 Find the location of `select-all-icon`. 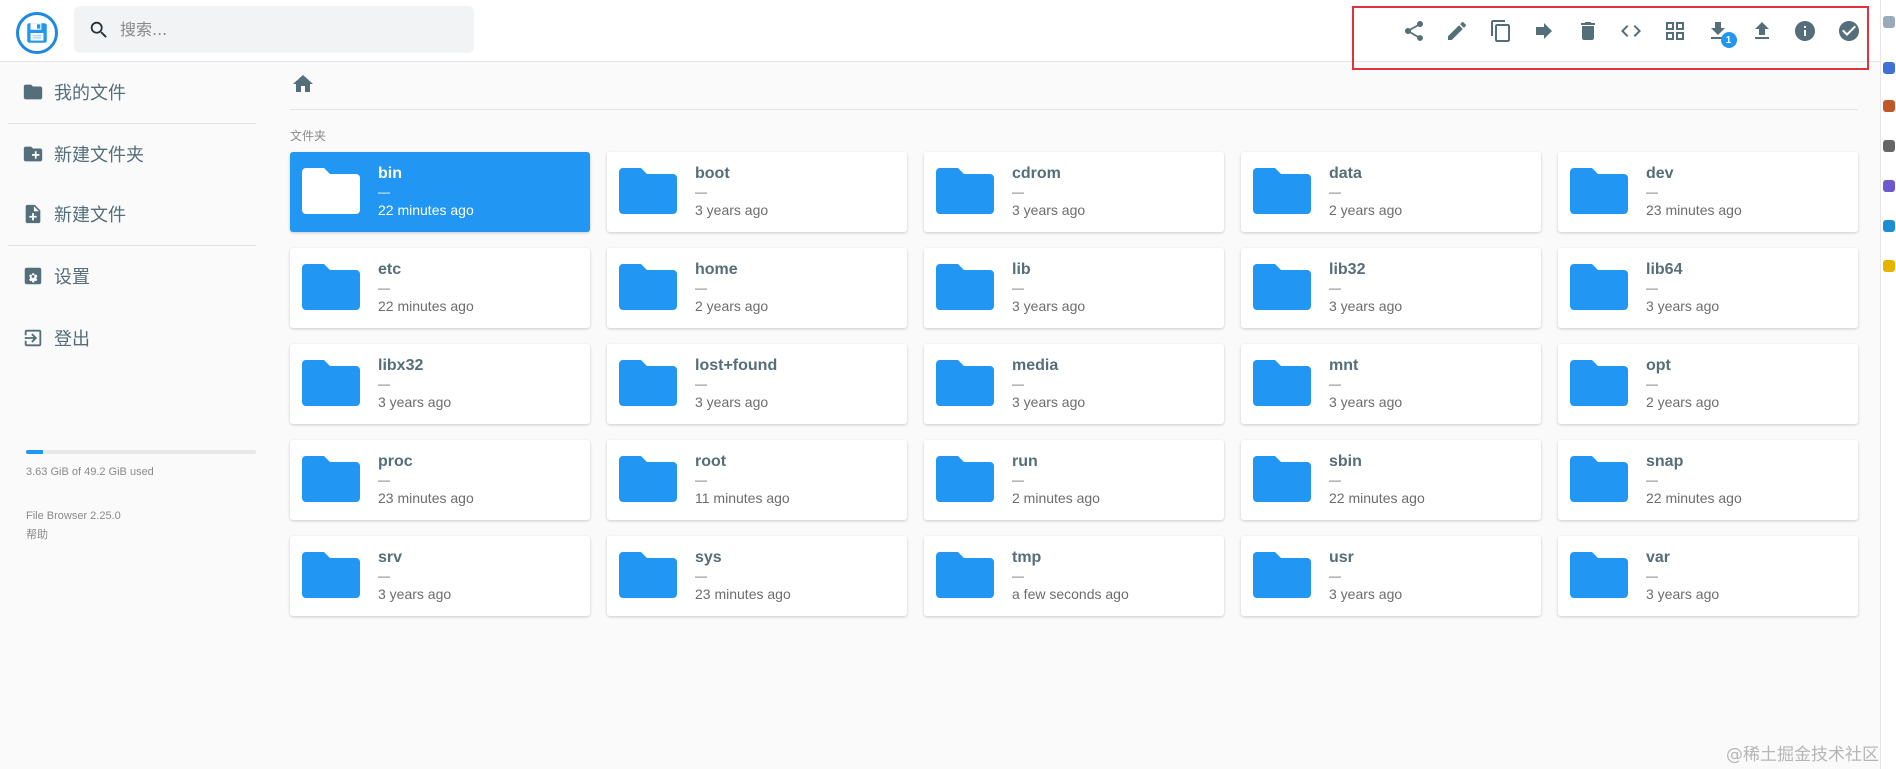

select-all-icon is located at coordinates (1848, 31).